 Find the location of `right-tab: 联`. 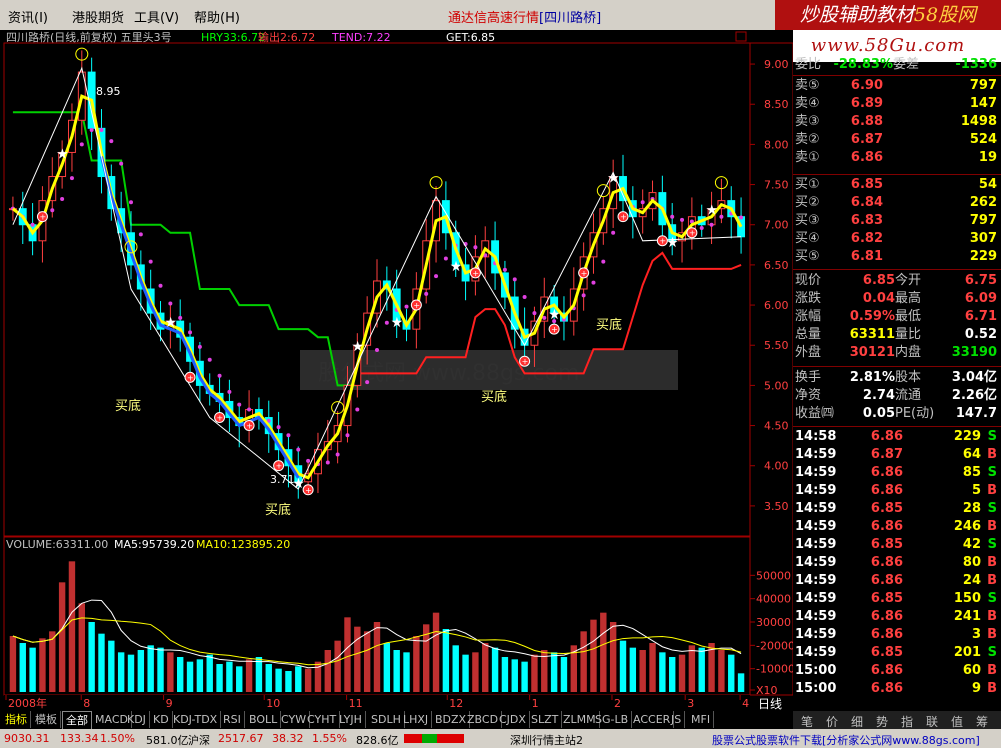

right-tab: 联 is located at coordinates (932, 721).